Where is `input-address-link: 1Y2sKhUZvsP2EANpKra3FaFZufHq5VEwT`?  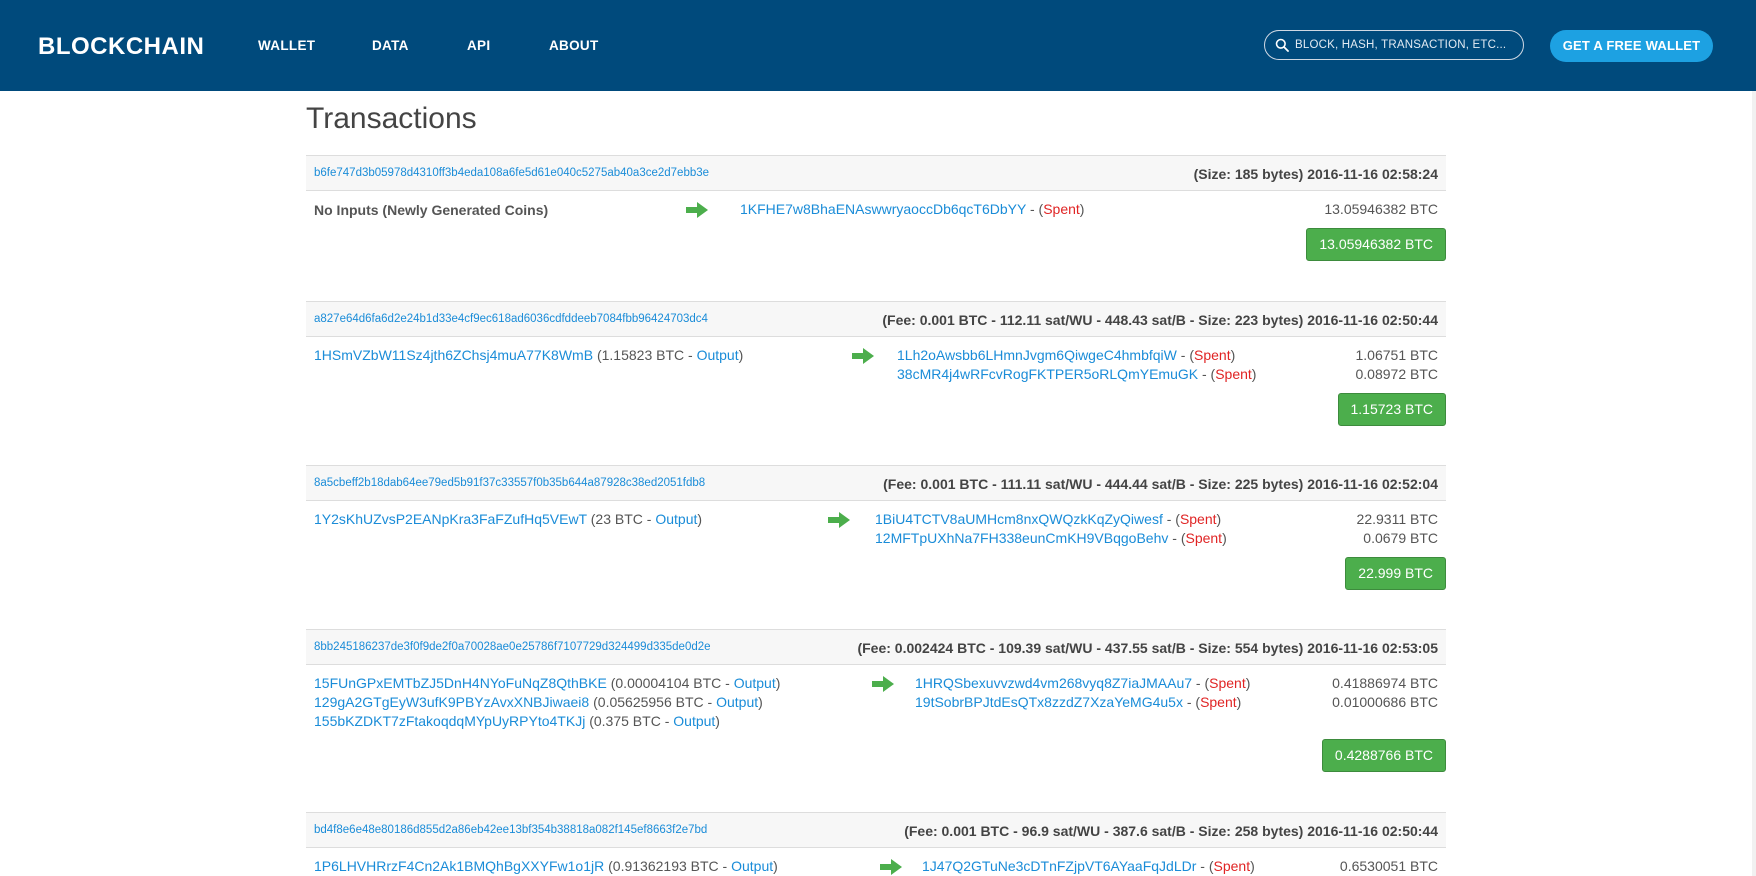
input-address-link: 1Y2sKhUZvsP2EANpKra3FaFZufHq5VEwT is located at coordinates (450, 519).